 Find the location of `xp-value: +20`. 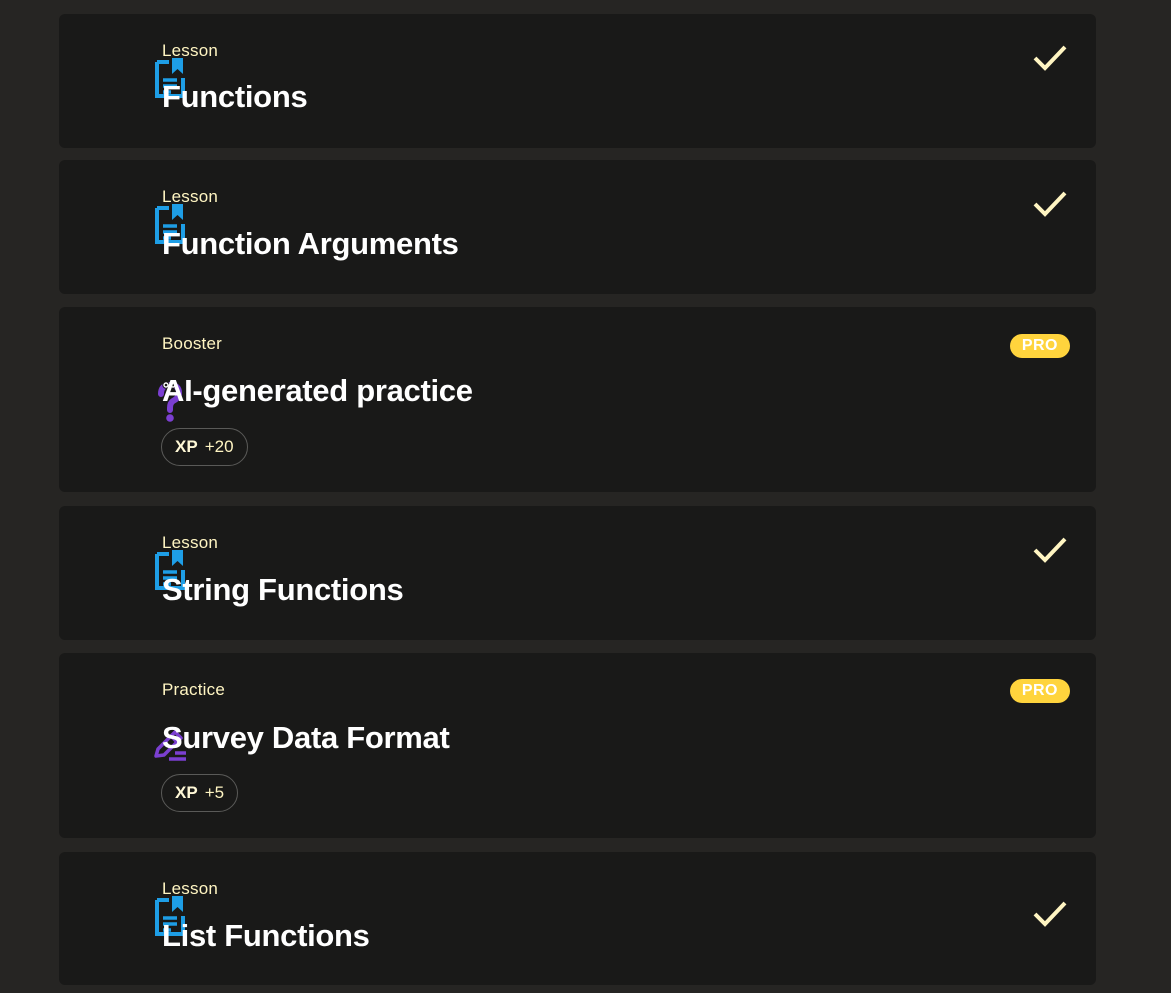

xp-value: +20 is located at coordinates (219, 446).